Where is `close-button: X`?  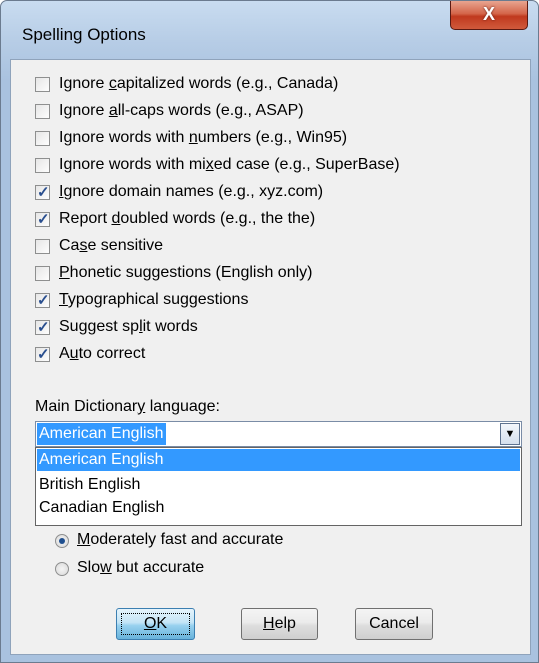 close-button: X is located at coordinates (489, 15).